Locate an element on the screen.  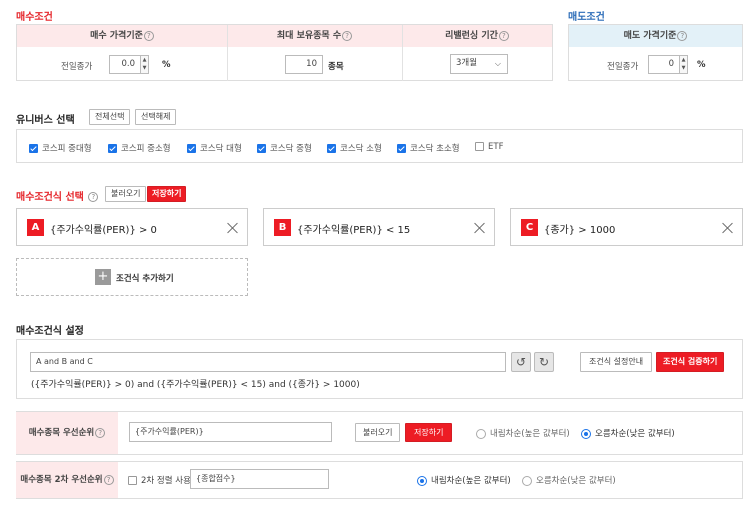
formula-settings-title: 매수조건식 설정 is located at coordinates (50, 331).